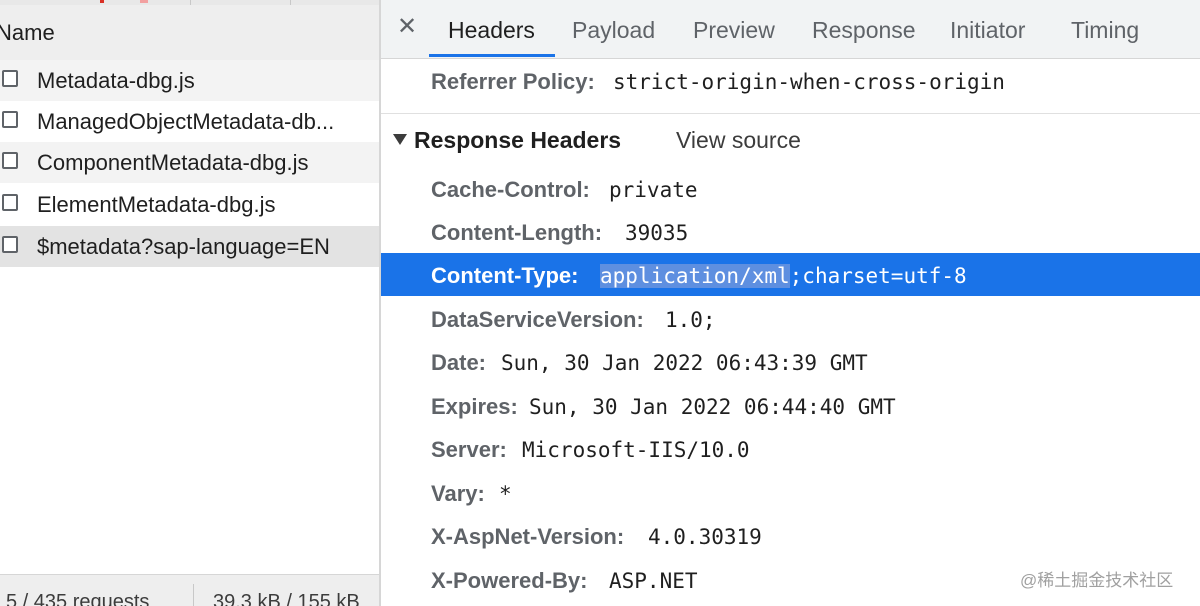 This screenshot has height=606, width=1200. I want to click on request-count: 5 / 435 requests, so click(78, 598).